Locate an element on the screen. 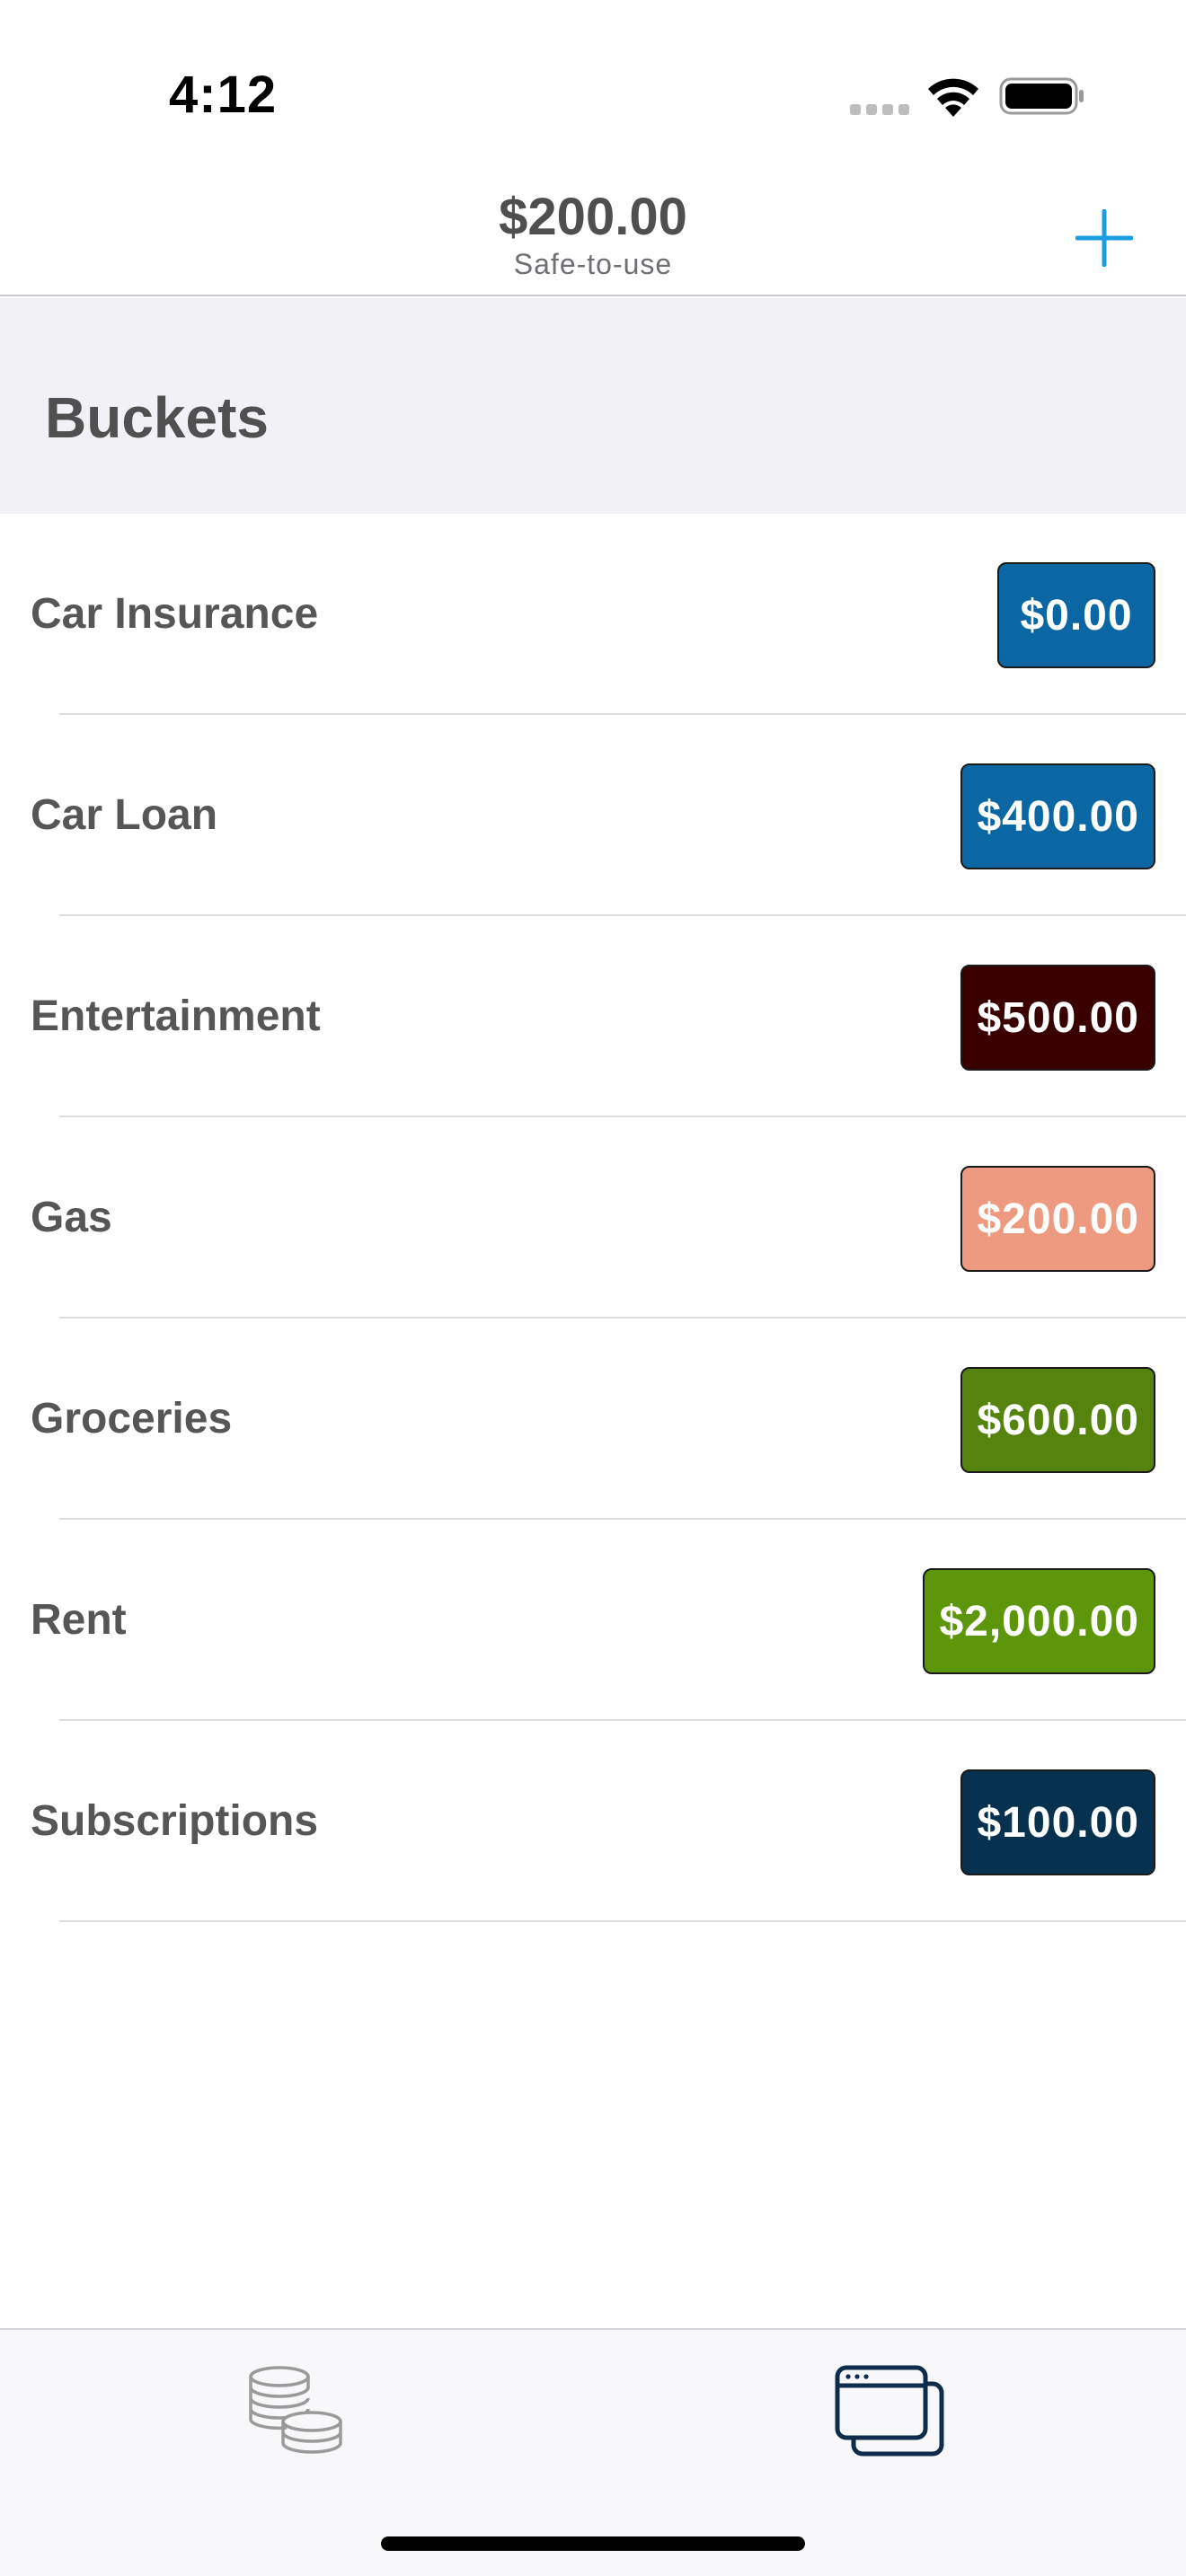 The height and width of the screenshot is (2576, 1186). safe-to-use-label: Safe-to-use is located at coordinates (593, 264).